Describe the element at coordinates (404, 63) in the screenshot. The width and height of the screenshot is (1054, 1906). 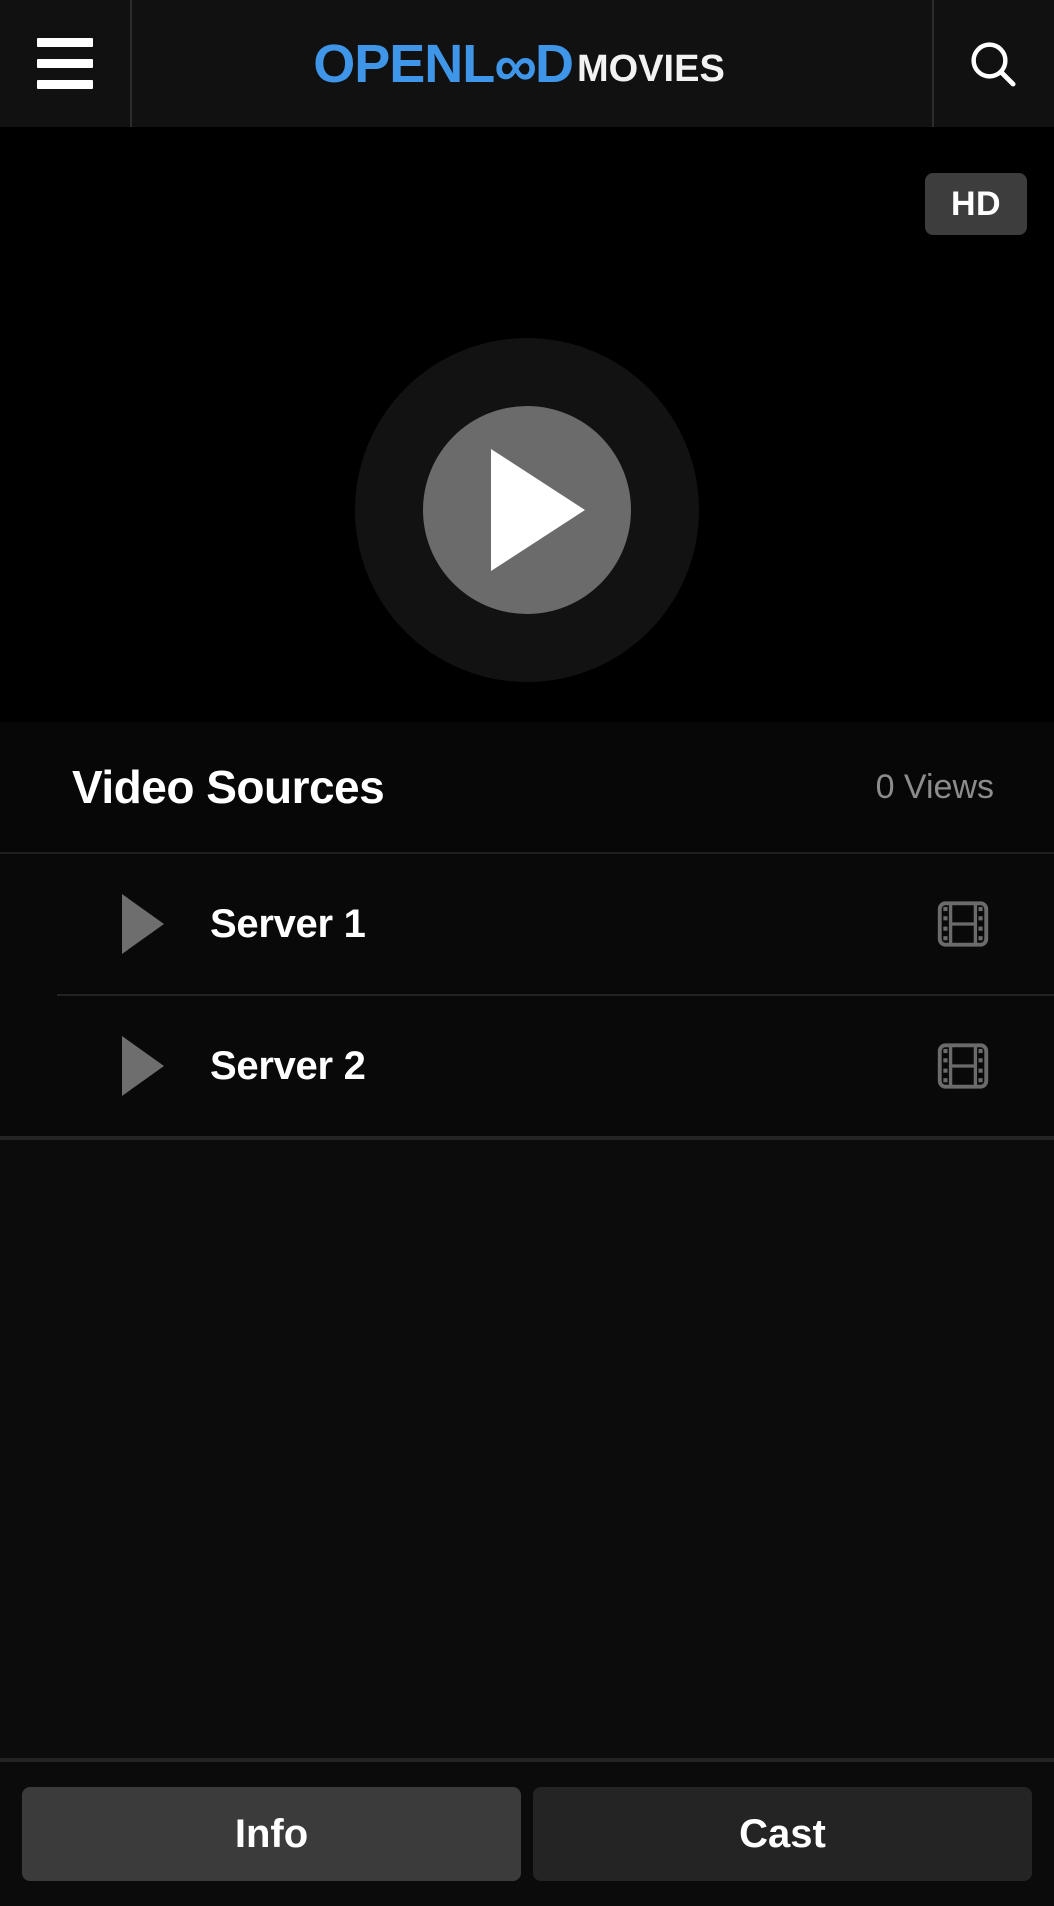
I see `brand-text-open: OPENL` at that location.